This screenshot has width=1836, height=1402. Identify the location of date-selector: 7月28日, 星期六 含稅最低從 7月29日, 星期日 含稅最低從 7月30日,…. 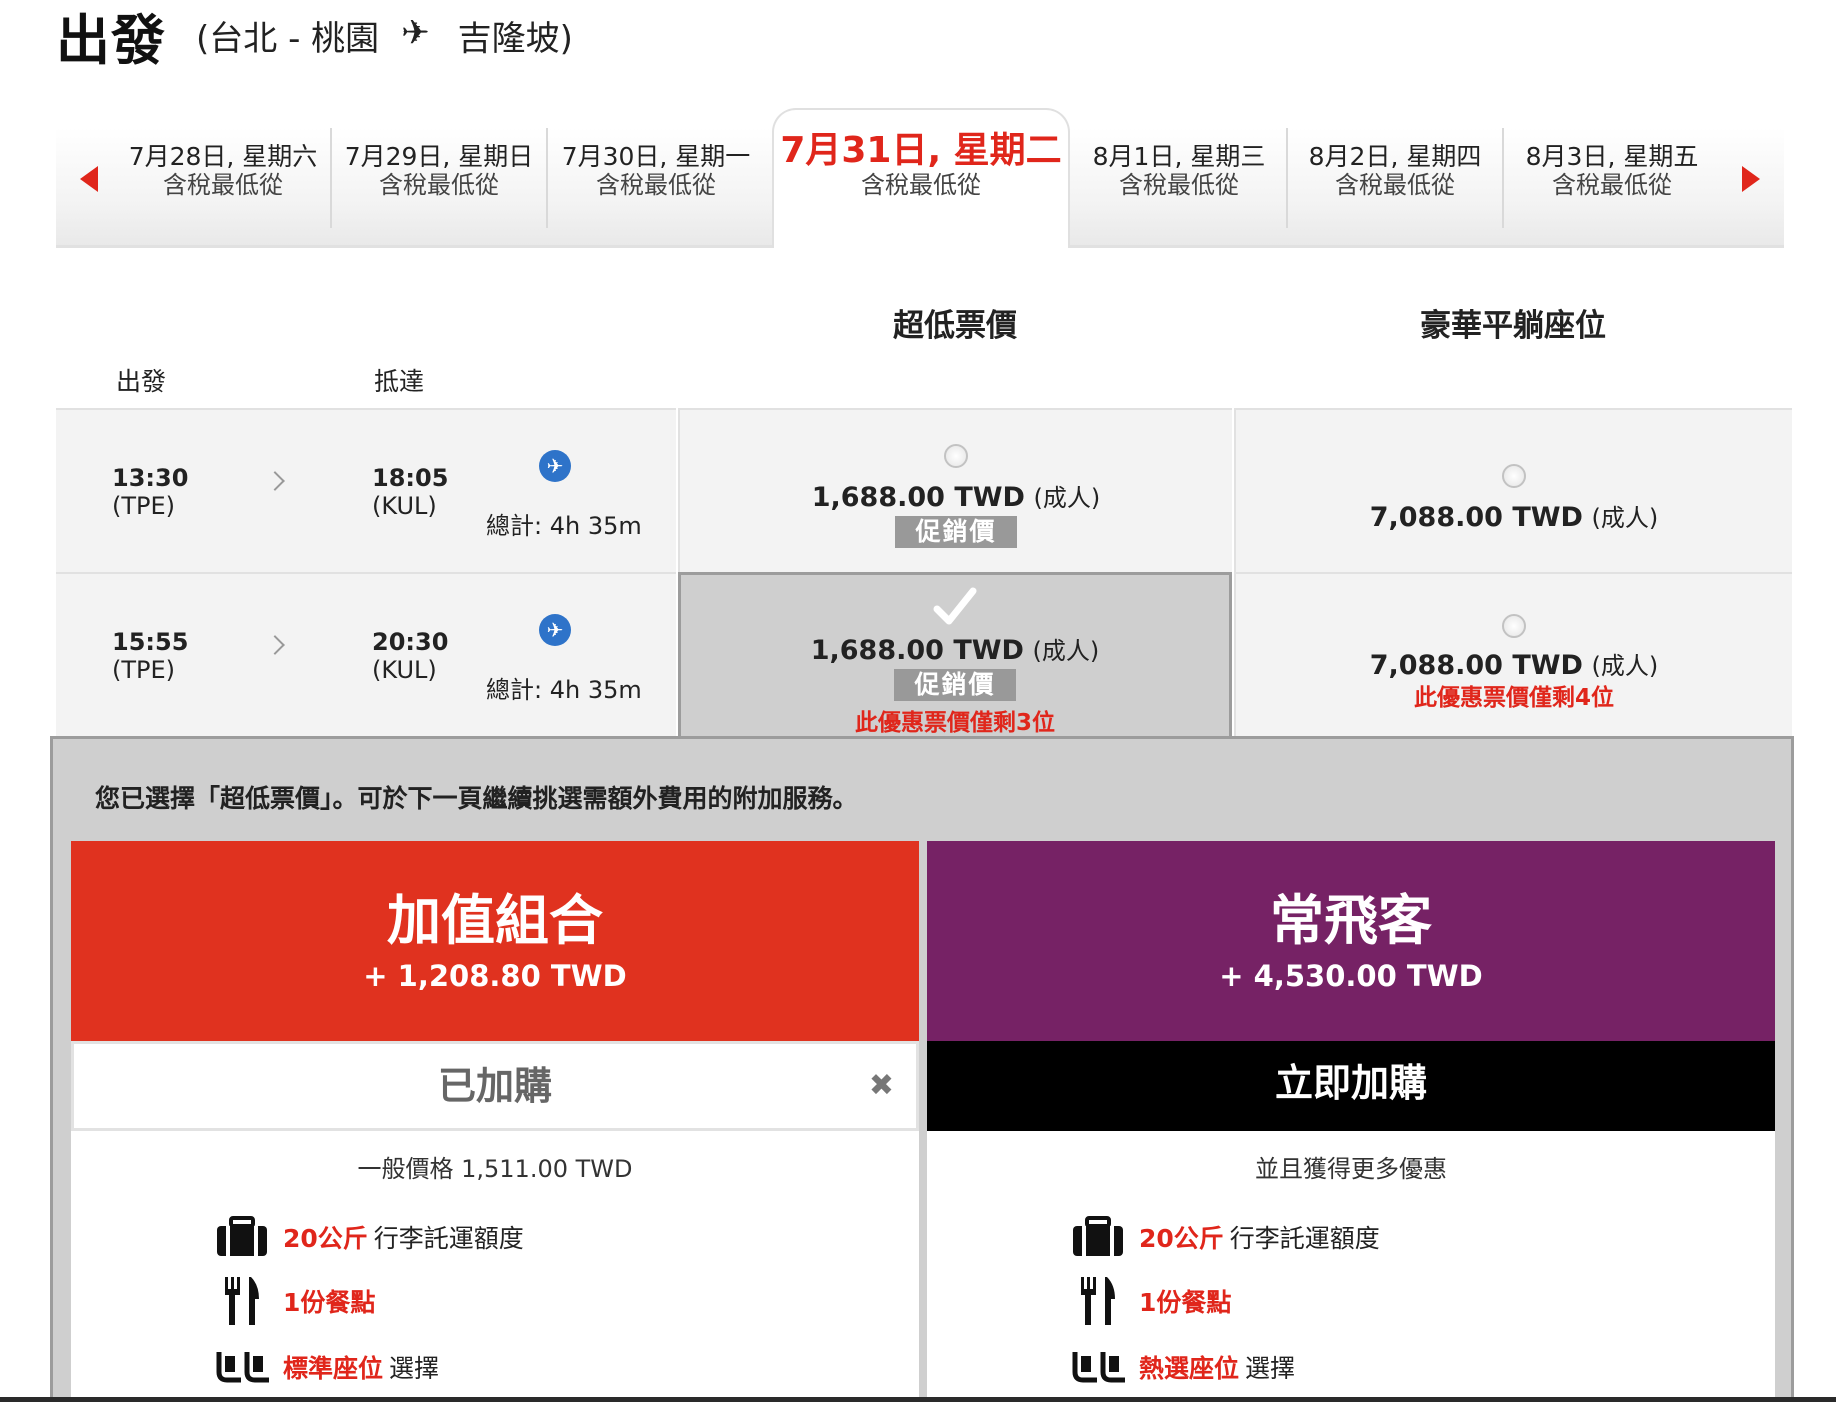
(920, 178).